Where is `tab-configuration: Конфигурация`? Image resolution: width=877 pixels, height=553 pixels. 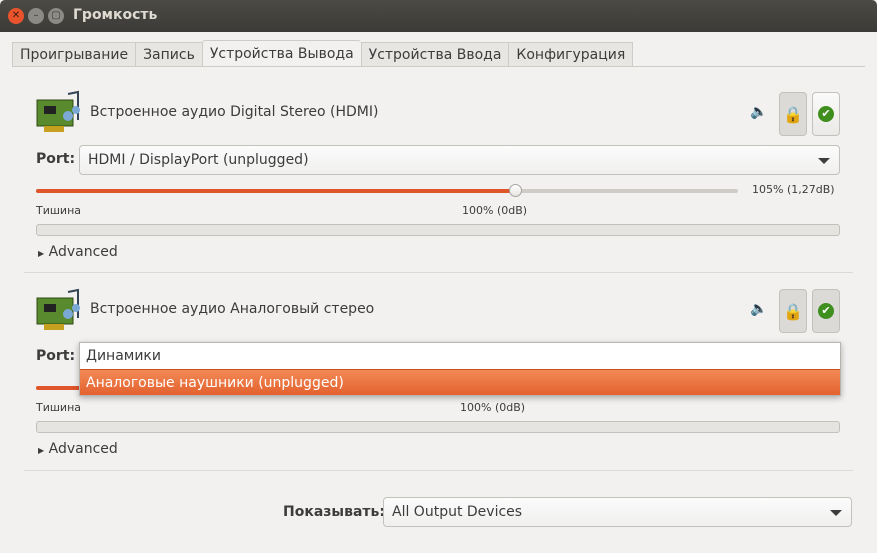
tab-configuration: Конфигурация is located at coordinates (571, 54).